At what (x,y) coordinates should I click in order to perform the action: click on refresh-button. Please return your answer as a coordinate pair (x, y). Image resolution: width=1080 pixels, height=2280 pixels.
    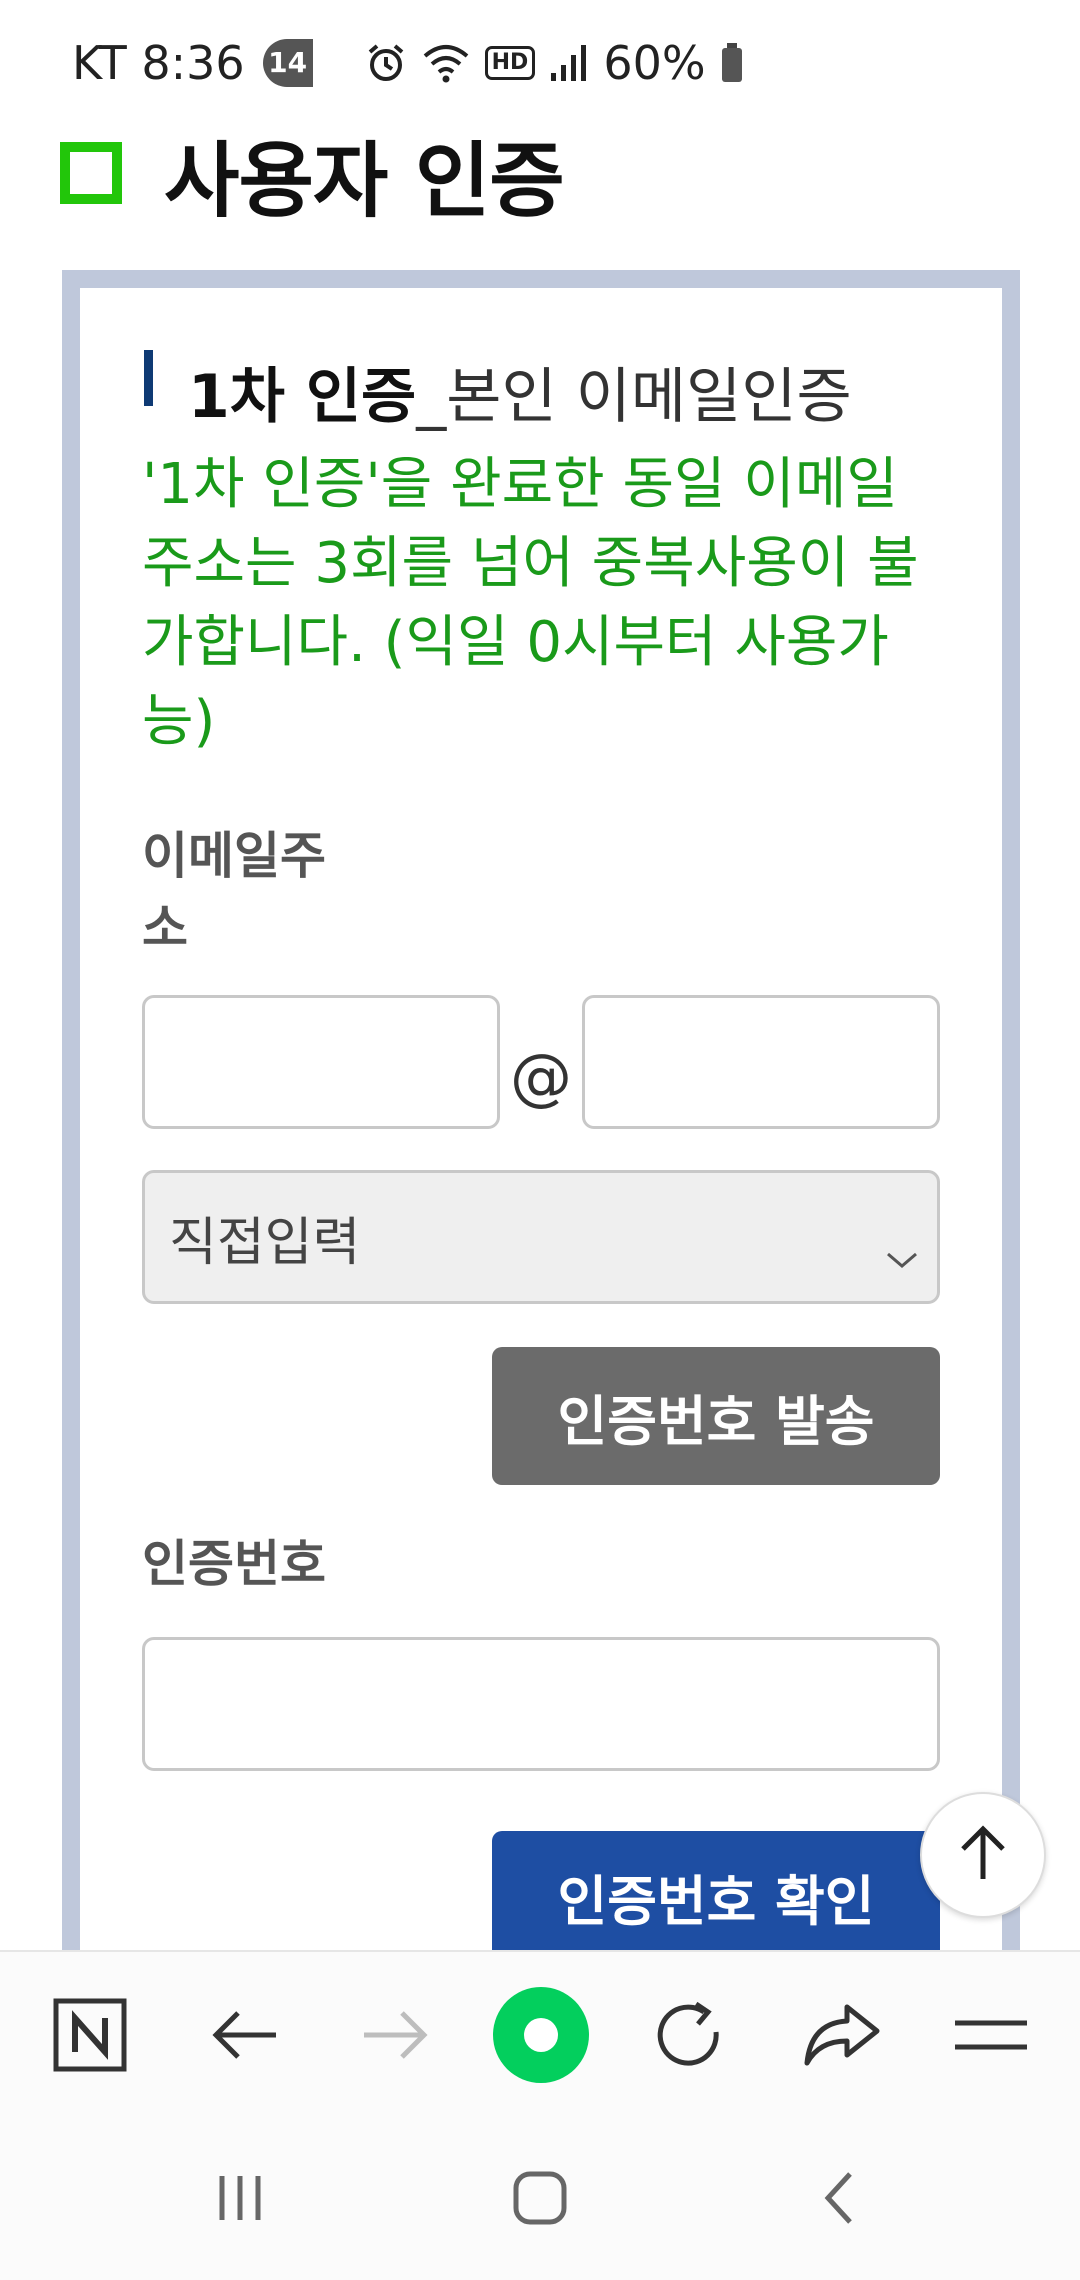
    Looking at the image, I should click on (689, 2037).